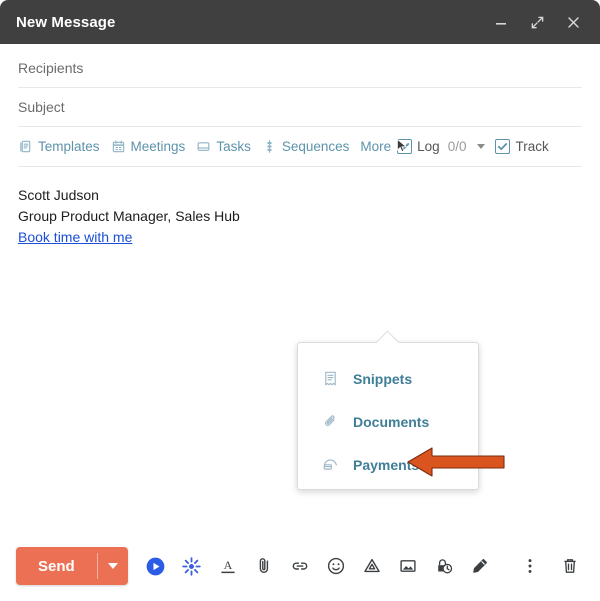  What do you see at coordinates (51, 68) in the screenshot?
I see `recipients-placeholder: Recipients` at bounding box center [51, 68].